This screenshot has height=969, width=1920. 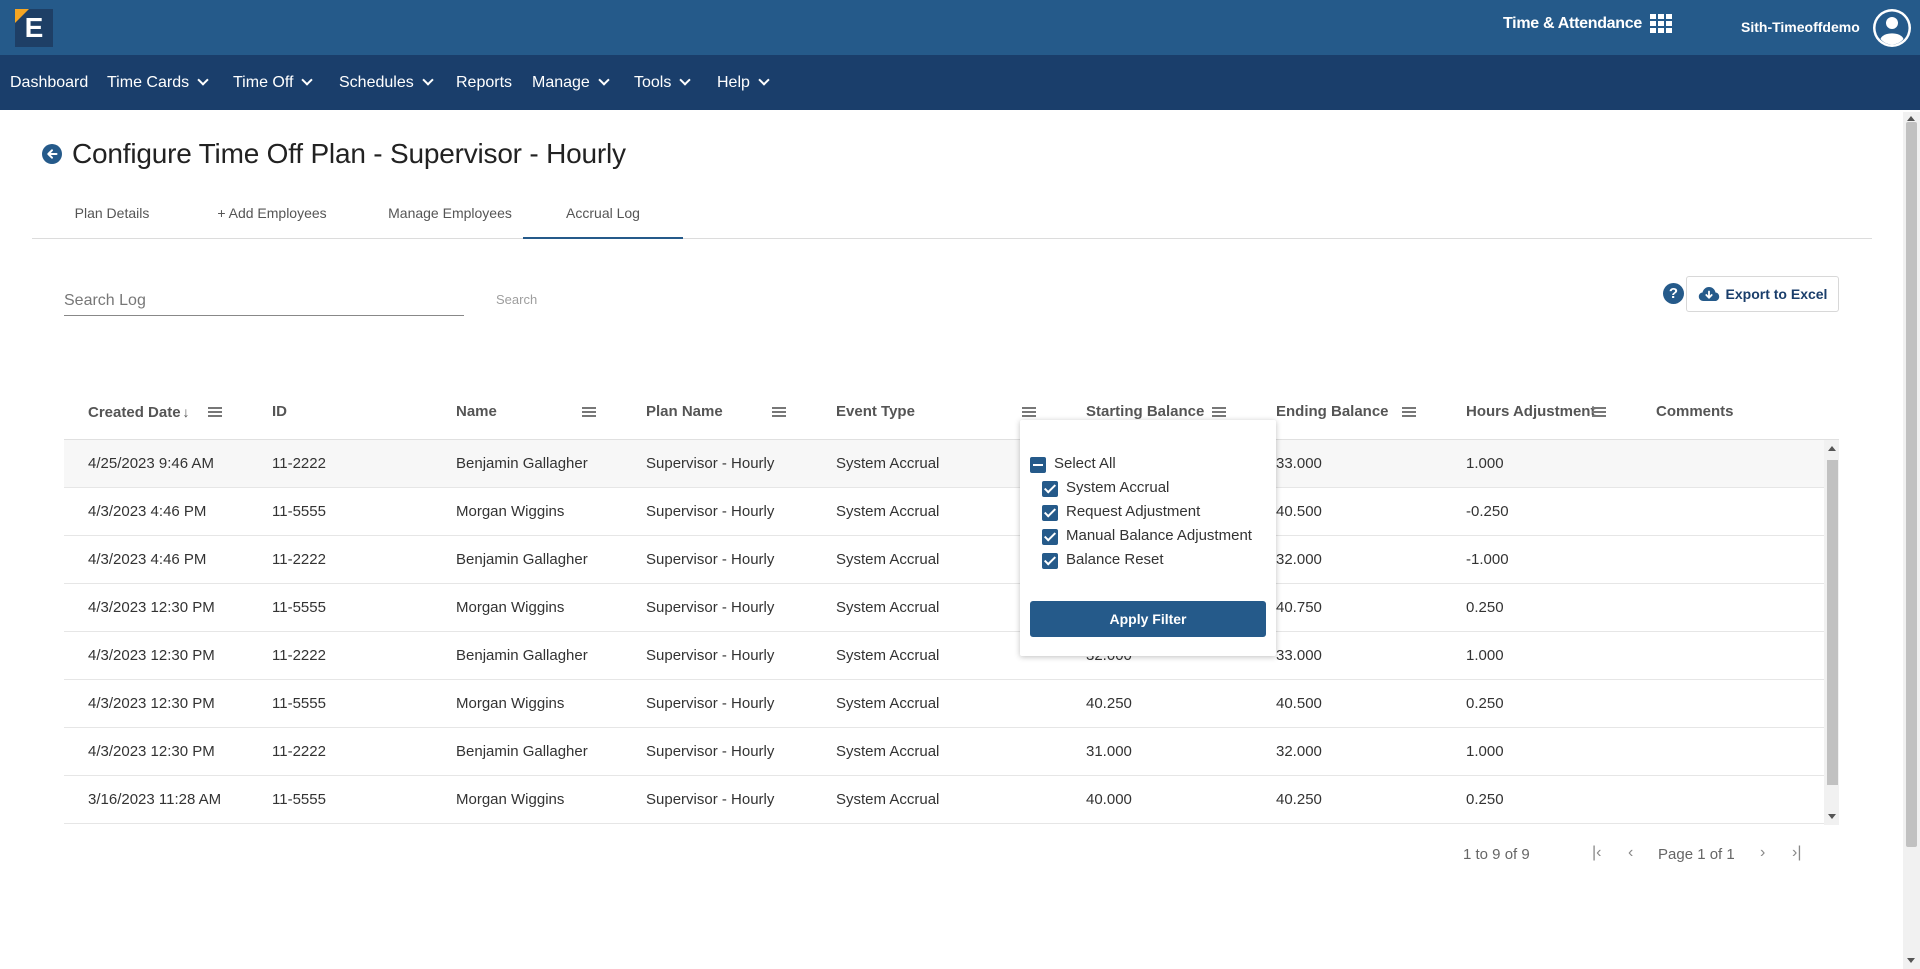 I want to click on tab-plan-details: Plan Details, so click(x=112, y=217).